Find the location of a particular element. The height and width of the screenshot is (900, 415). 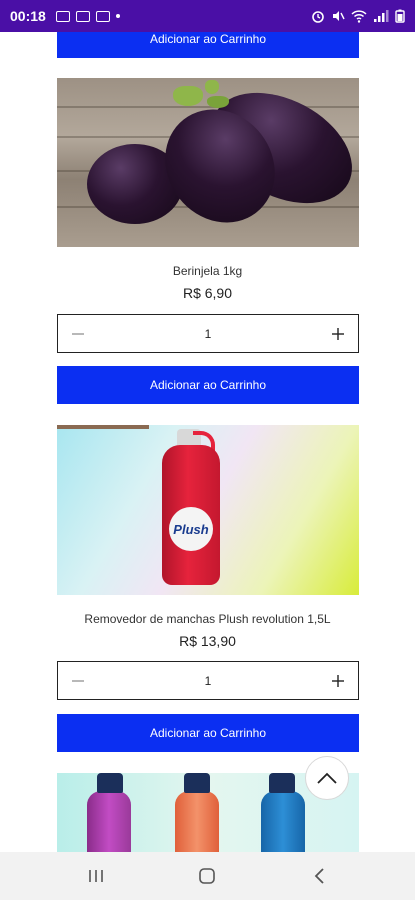

dot-icon is located at coordinates (117, 16).